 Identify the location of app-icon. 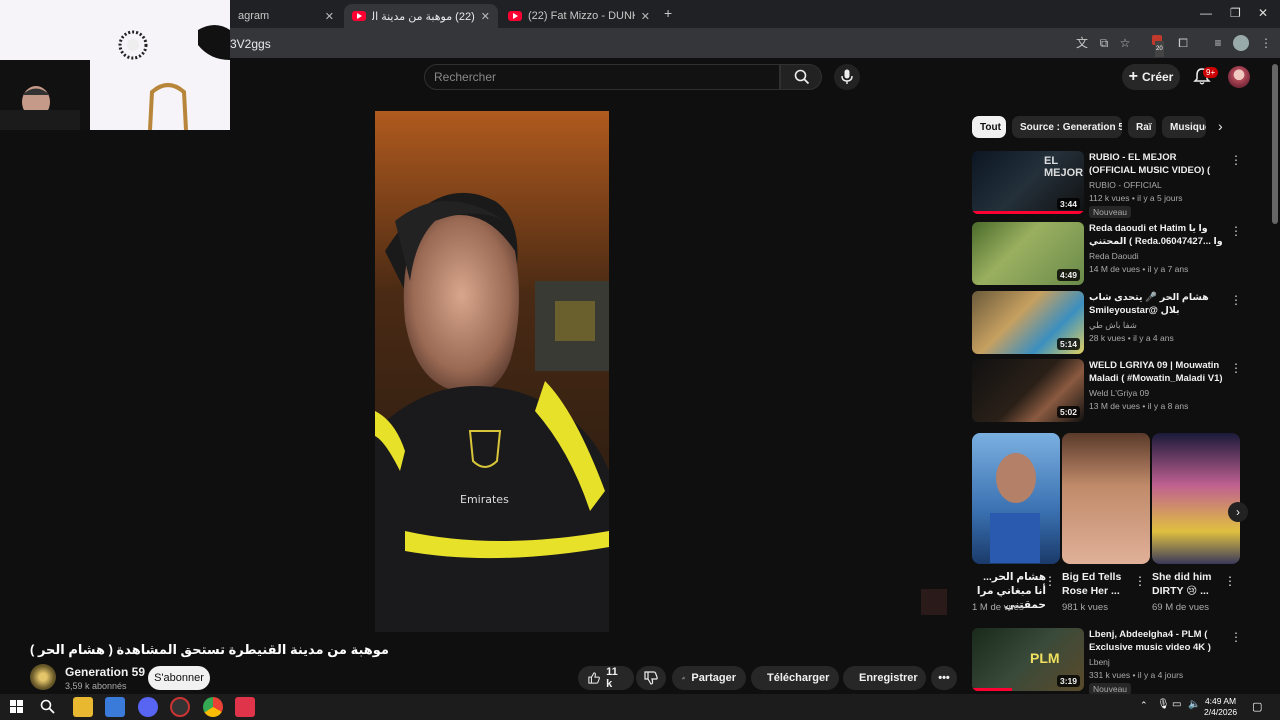
(245, 707).